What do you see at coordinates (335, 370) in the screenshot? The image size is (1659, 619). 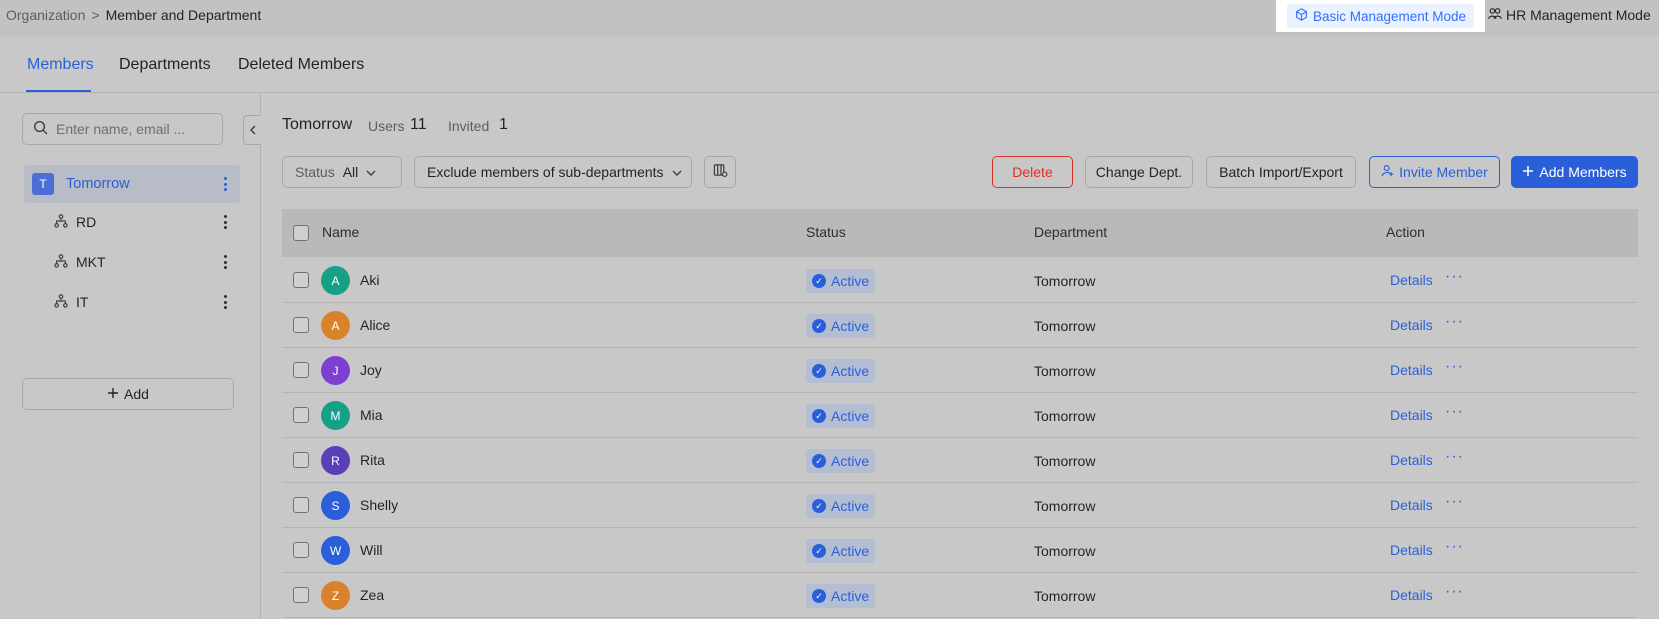 I see `avatar: J` at bounding box center [335, 370].